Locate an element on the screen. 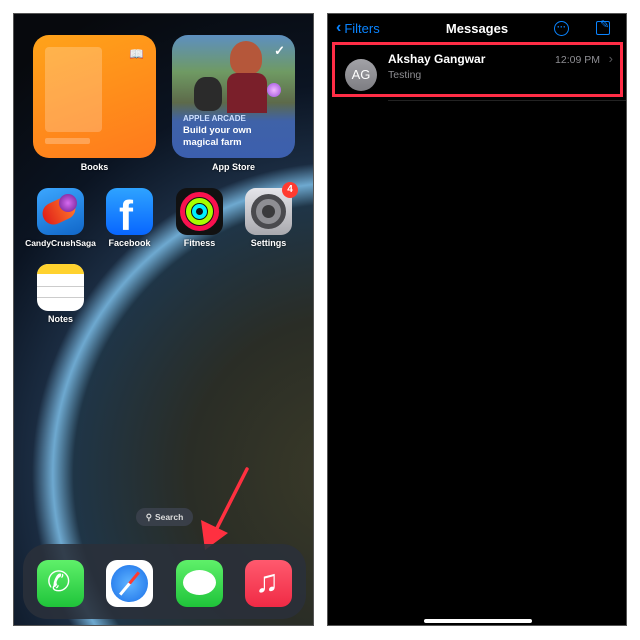 This screenshot has width=640, height=640. more-options-button: ··· is located at coordinates (561, 28).